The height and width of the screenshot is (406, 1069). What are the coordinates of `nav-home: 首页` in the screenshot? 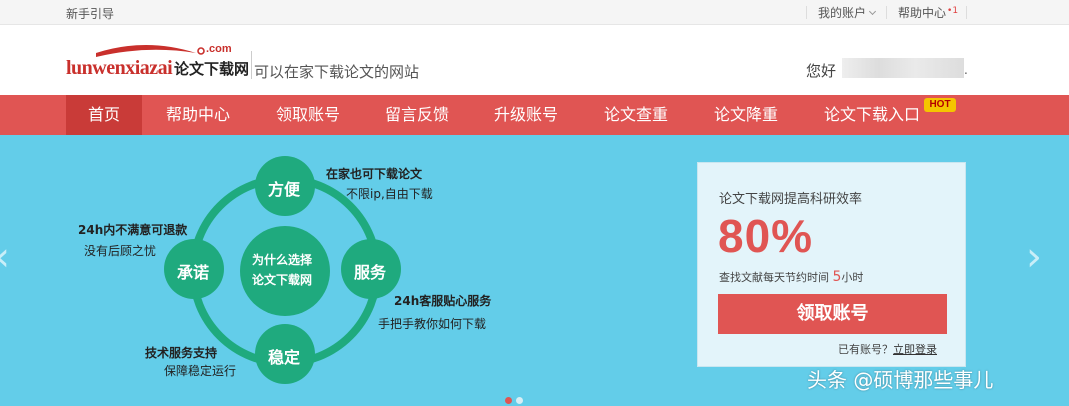 It's located at (104, 115).